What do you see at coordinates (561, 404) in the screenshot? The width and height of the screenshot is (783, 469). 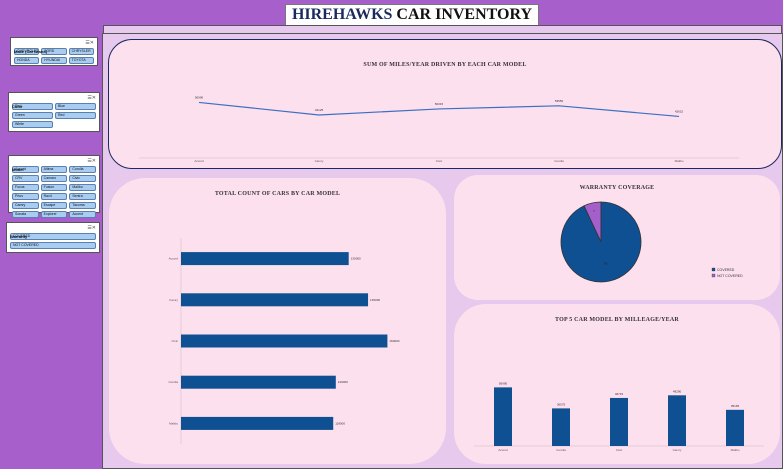 I see `data-label: 36575` at bounding box center [561, 404].